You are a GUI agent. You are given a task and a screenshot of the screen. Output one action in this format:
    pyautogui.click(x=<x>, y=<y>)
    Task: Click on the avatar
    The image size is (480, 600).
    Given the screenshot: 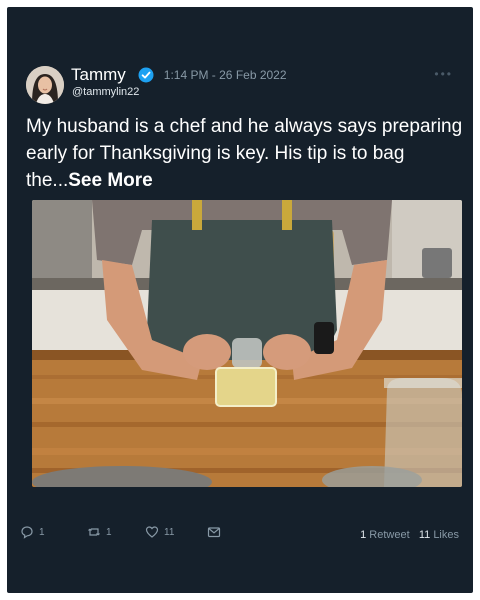 What is the action you would take?
    pyautogui.click(x=45, y=85)
    